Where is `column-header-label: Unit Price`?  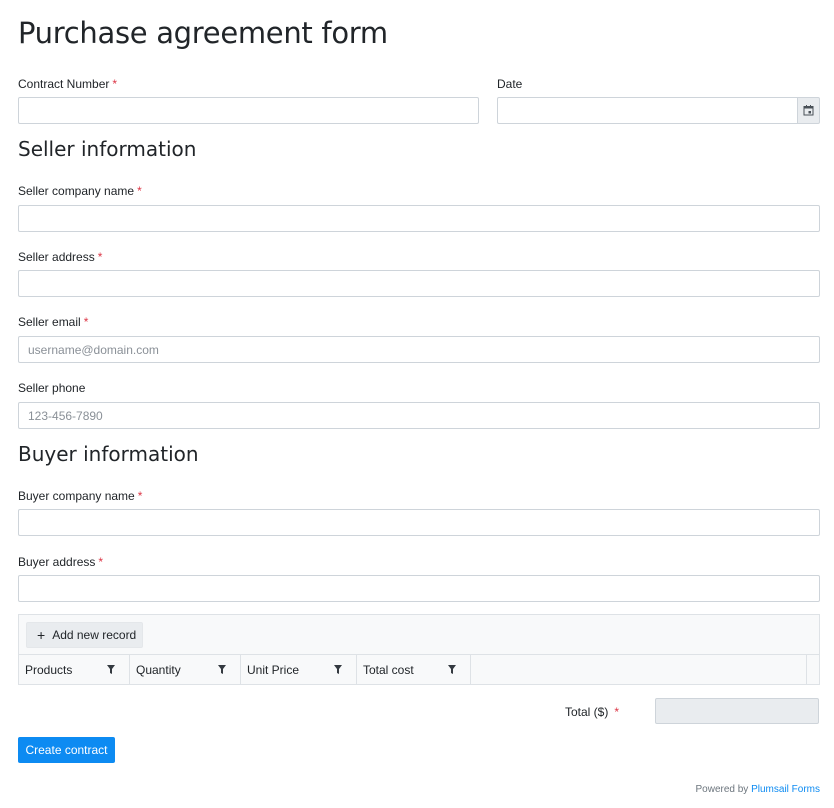
column-header-label: Unit Price is located at coordinates (273, 670).